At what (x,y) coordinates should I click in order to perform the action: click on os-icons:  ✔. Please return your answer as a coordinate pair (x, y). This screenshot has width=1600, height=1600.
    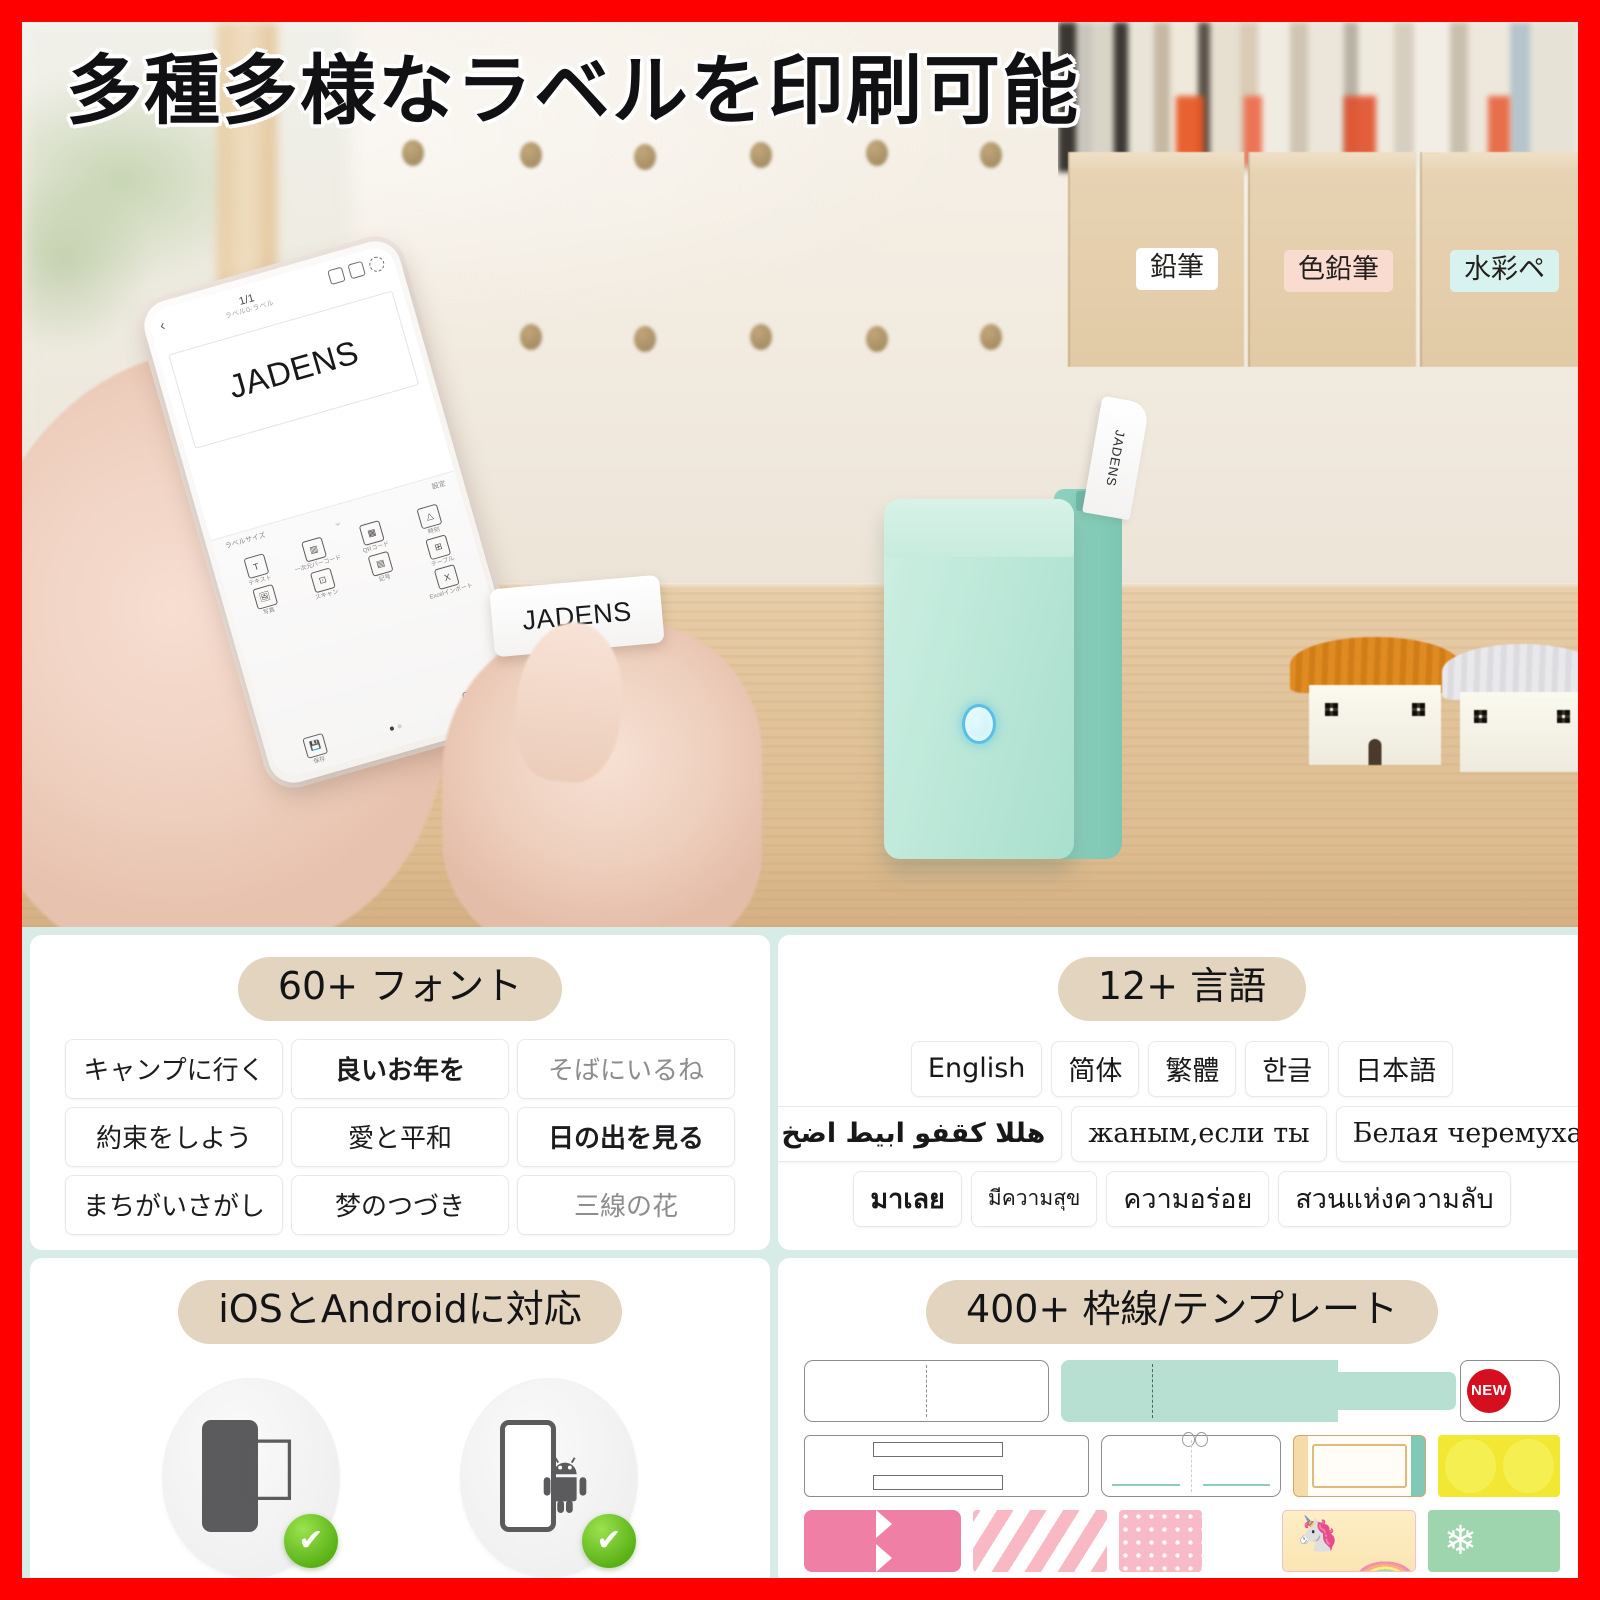
    Looking at the image, I should click on (400, 1477).